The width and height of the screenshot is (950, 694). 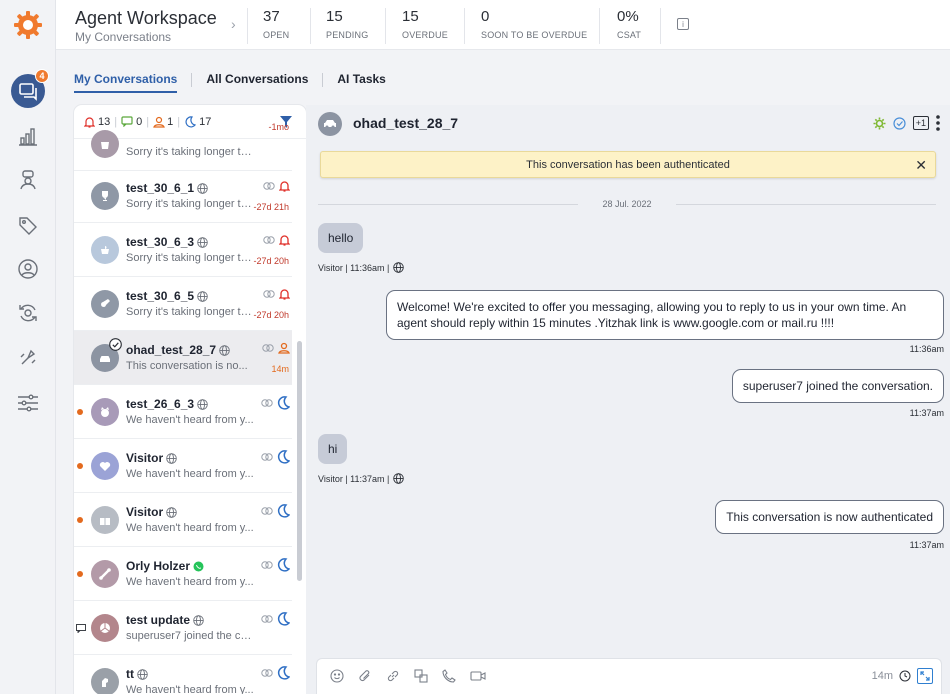 I want to click on bot-icon, so click(x=28, y=180).